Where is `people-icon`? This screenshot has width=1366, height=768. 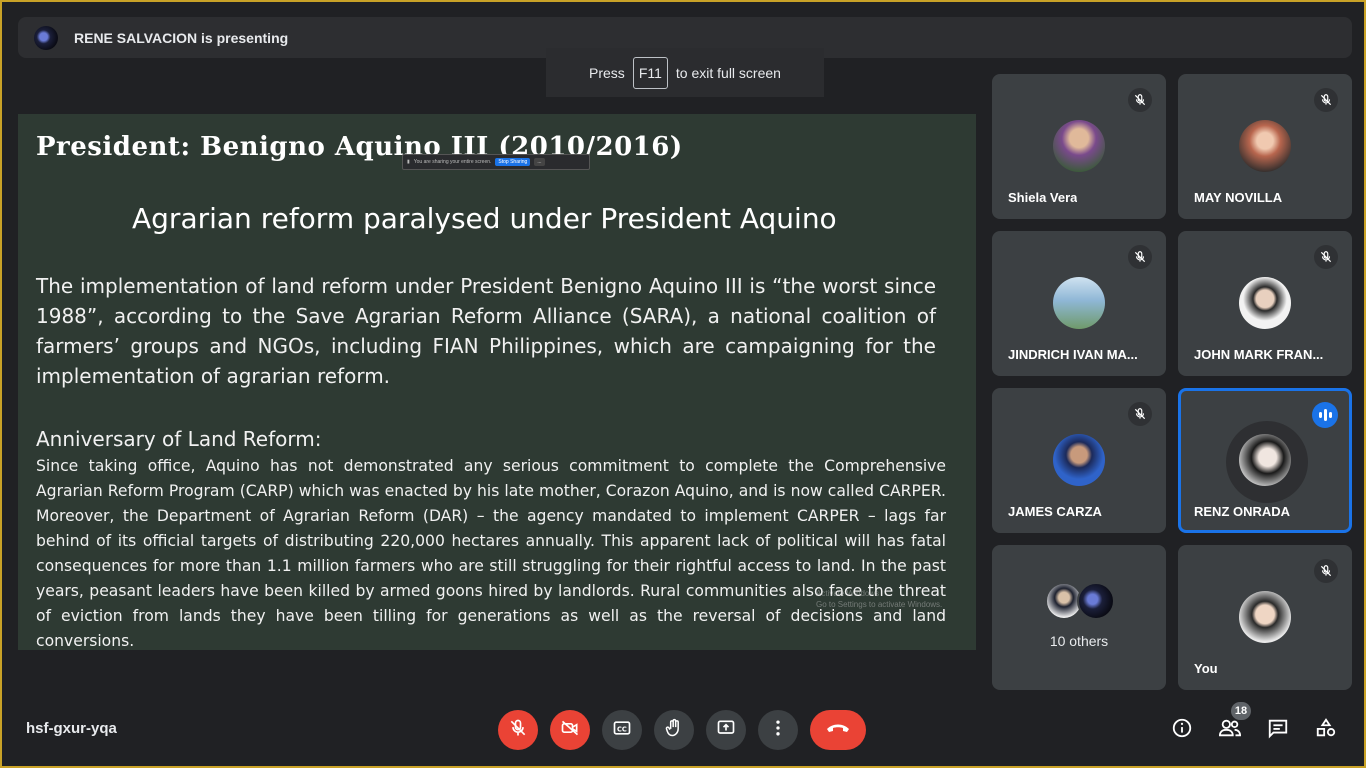 people-icon is located at coordinates (1230, 730).